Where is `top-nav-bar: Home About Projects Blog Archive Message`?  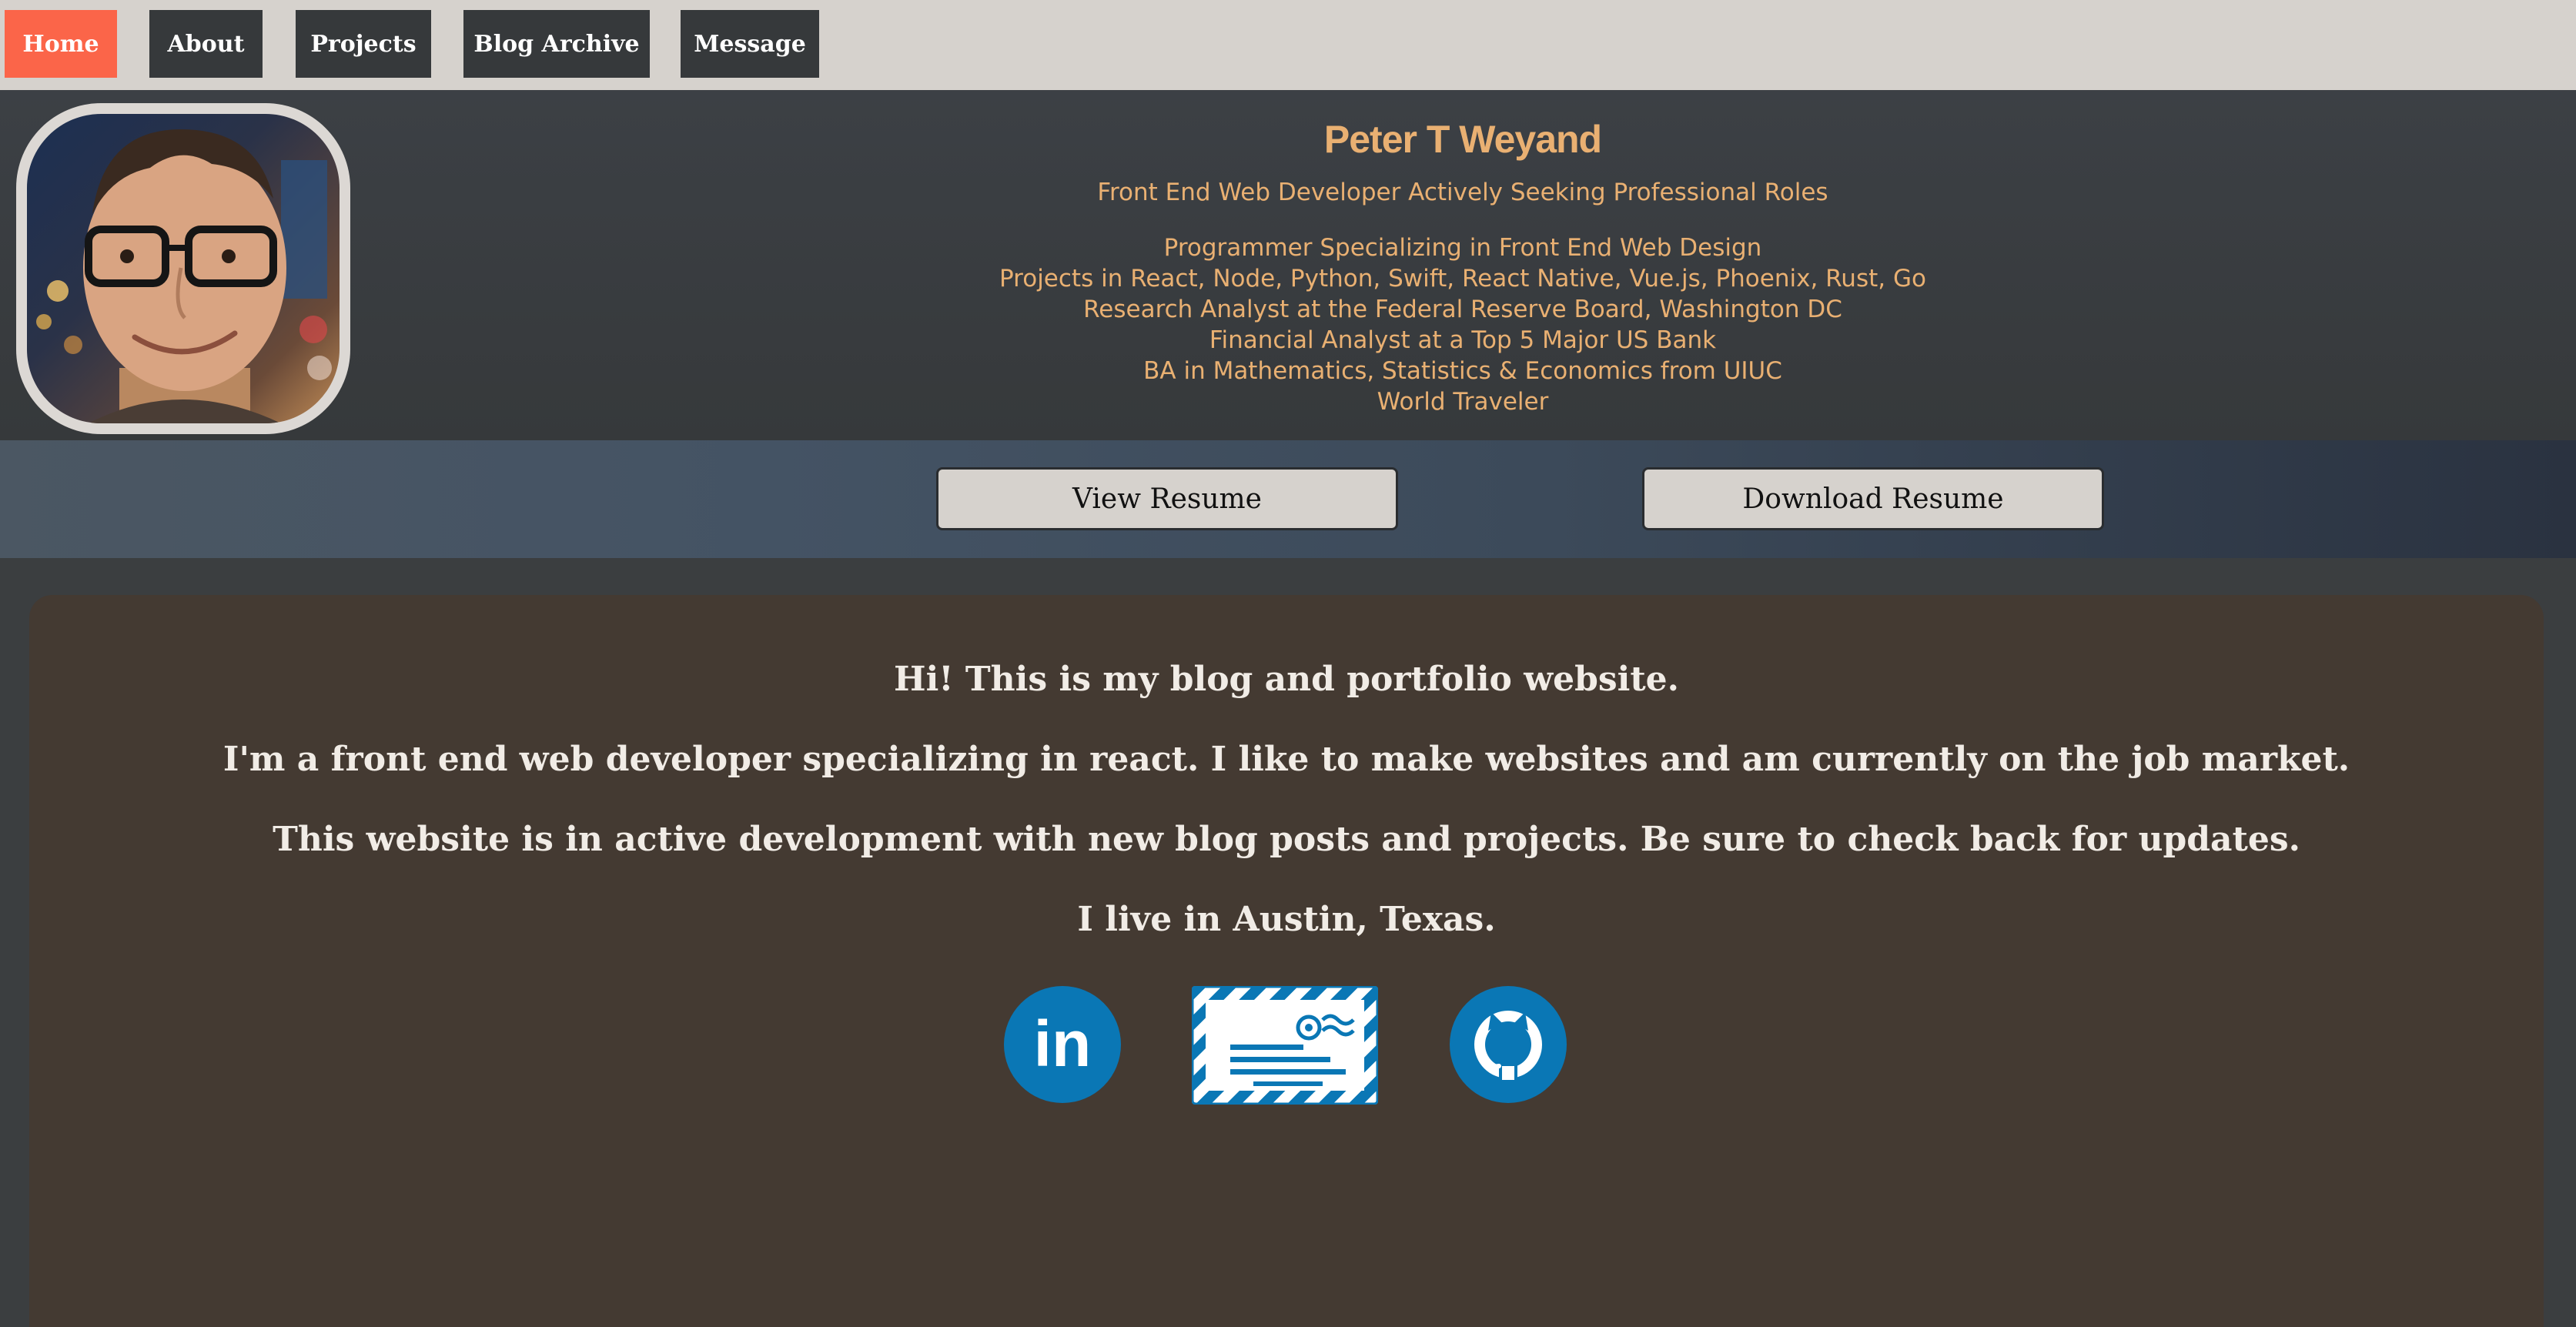
top-nav-bar: Home About Projects Blog Archive Message is located at coordinates (1288, 45).